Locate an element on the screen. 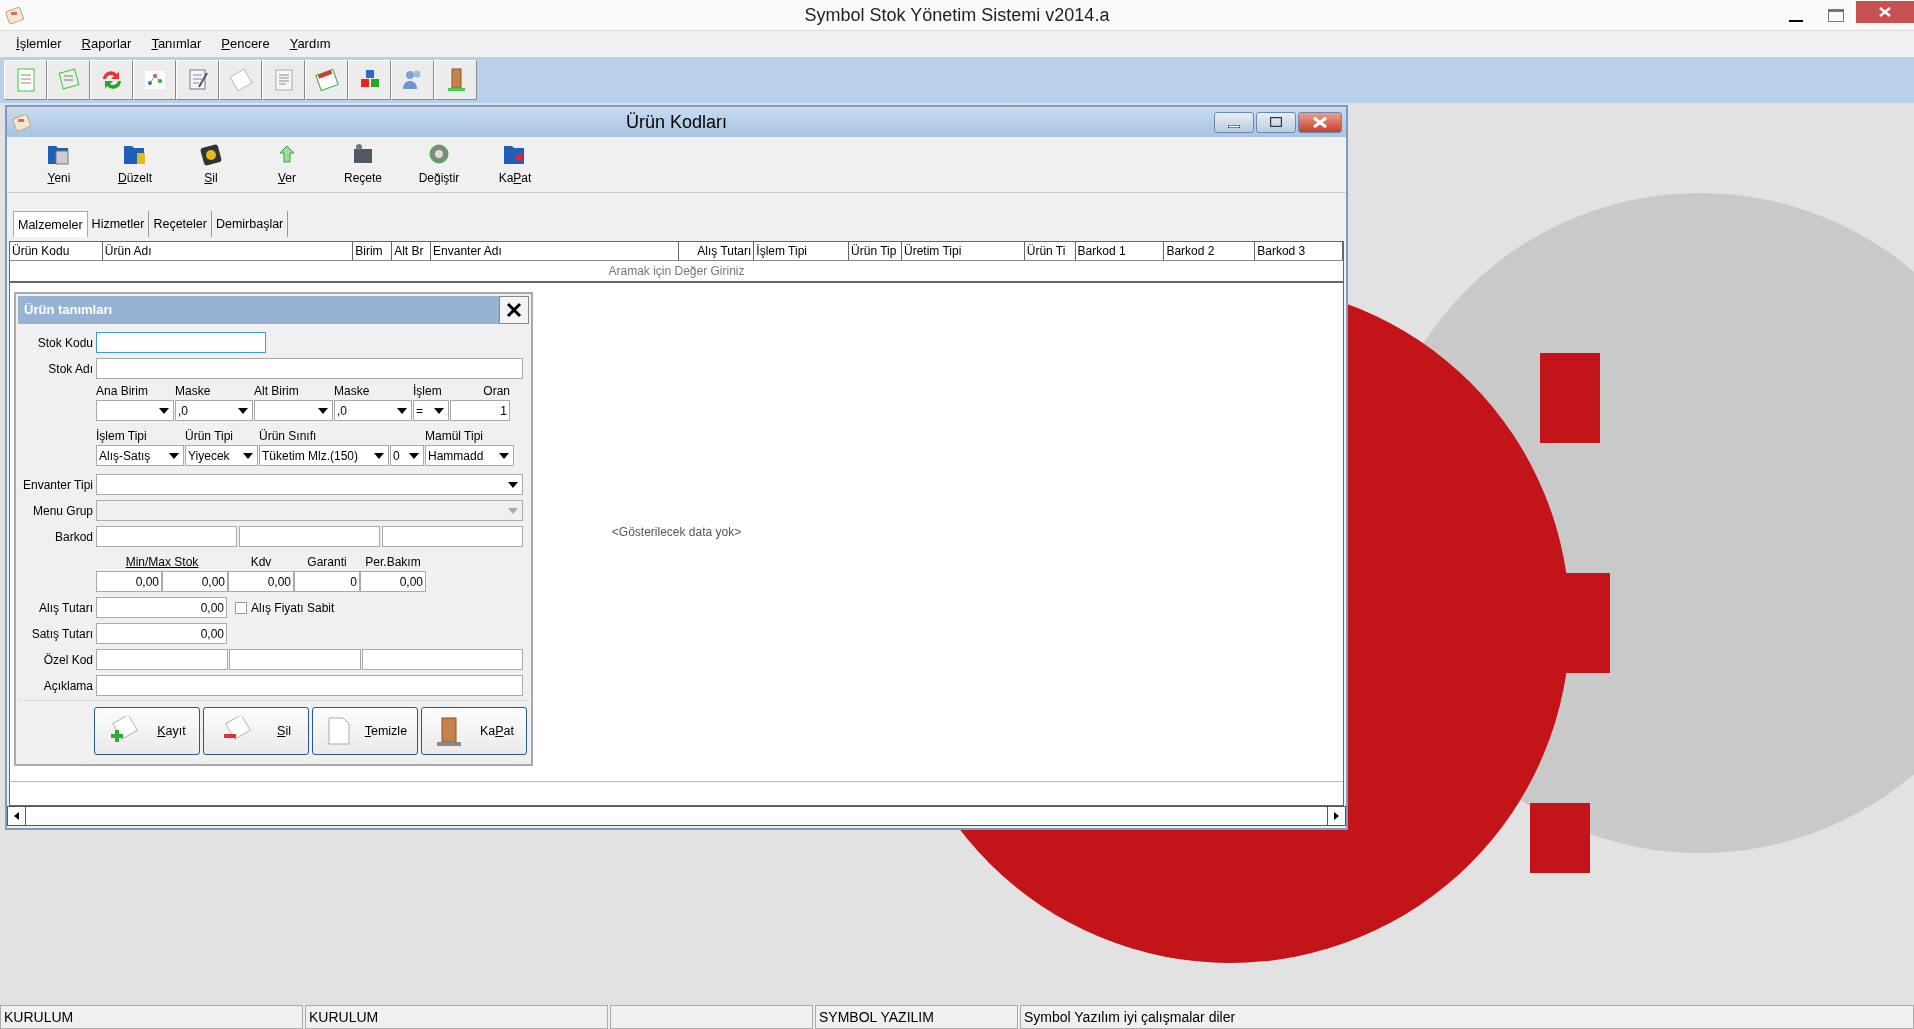 The height and width of the screenshot is (1029, 1914). tab: Reçeteler is located at coordinates (180, 224).